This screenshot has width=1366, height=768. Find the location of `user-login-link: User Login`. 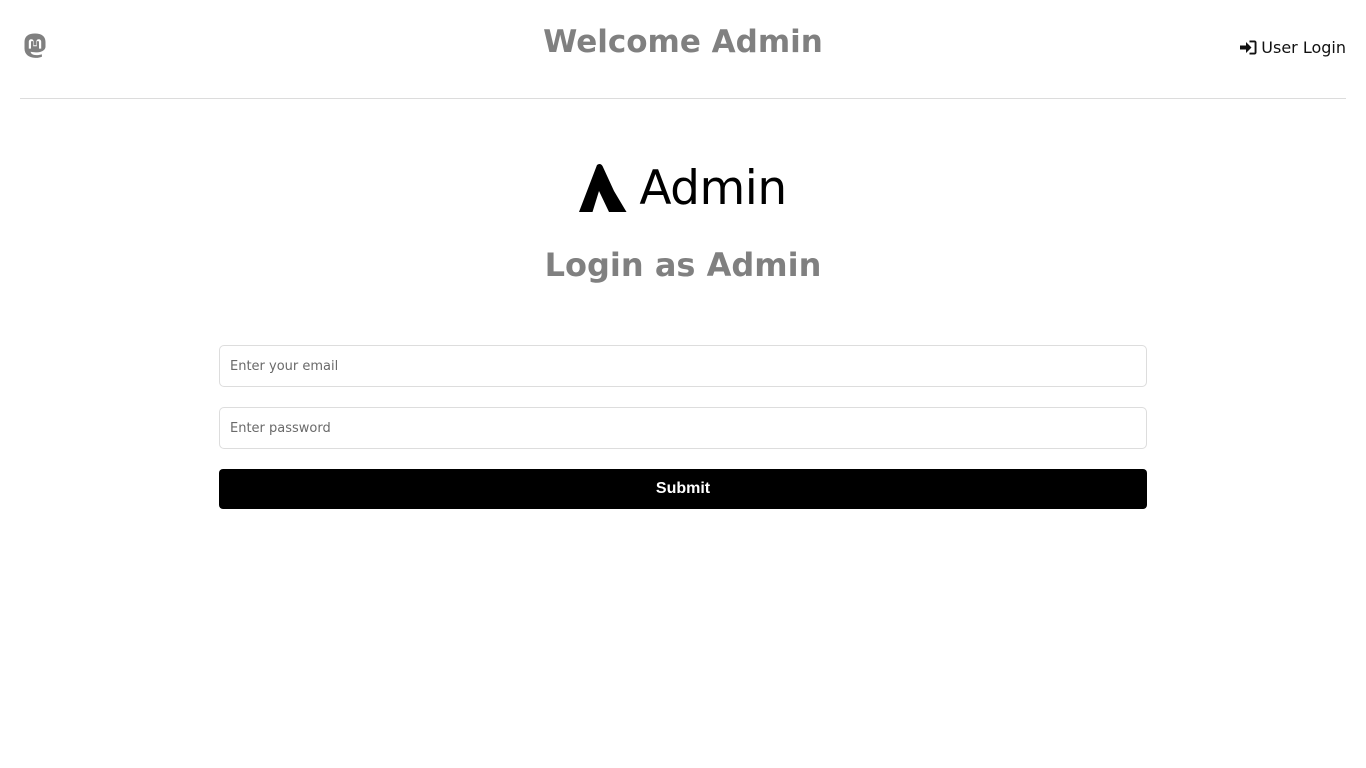

user-login-link: User Login is located at coordinates (1293, 47).